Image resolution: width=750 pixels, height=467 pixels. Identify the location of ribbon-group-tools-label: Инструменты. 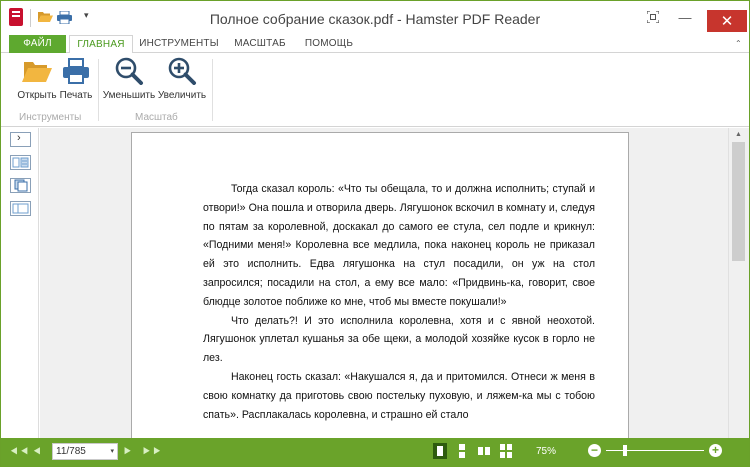
(50, 117).